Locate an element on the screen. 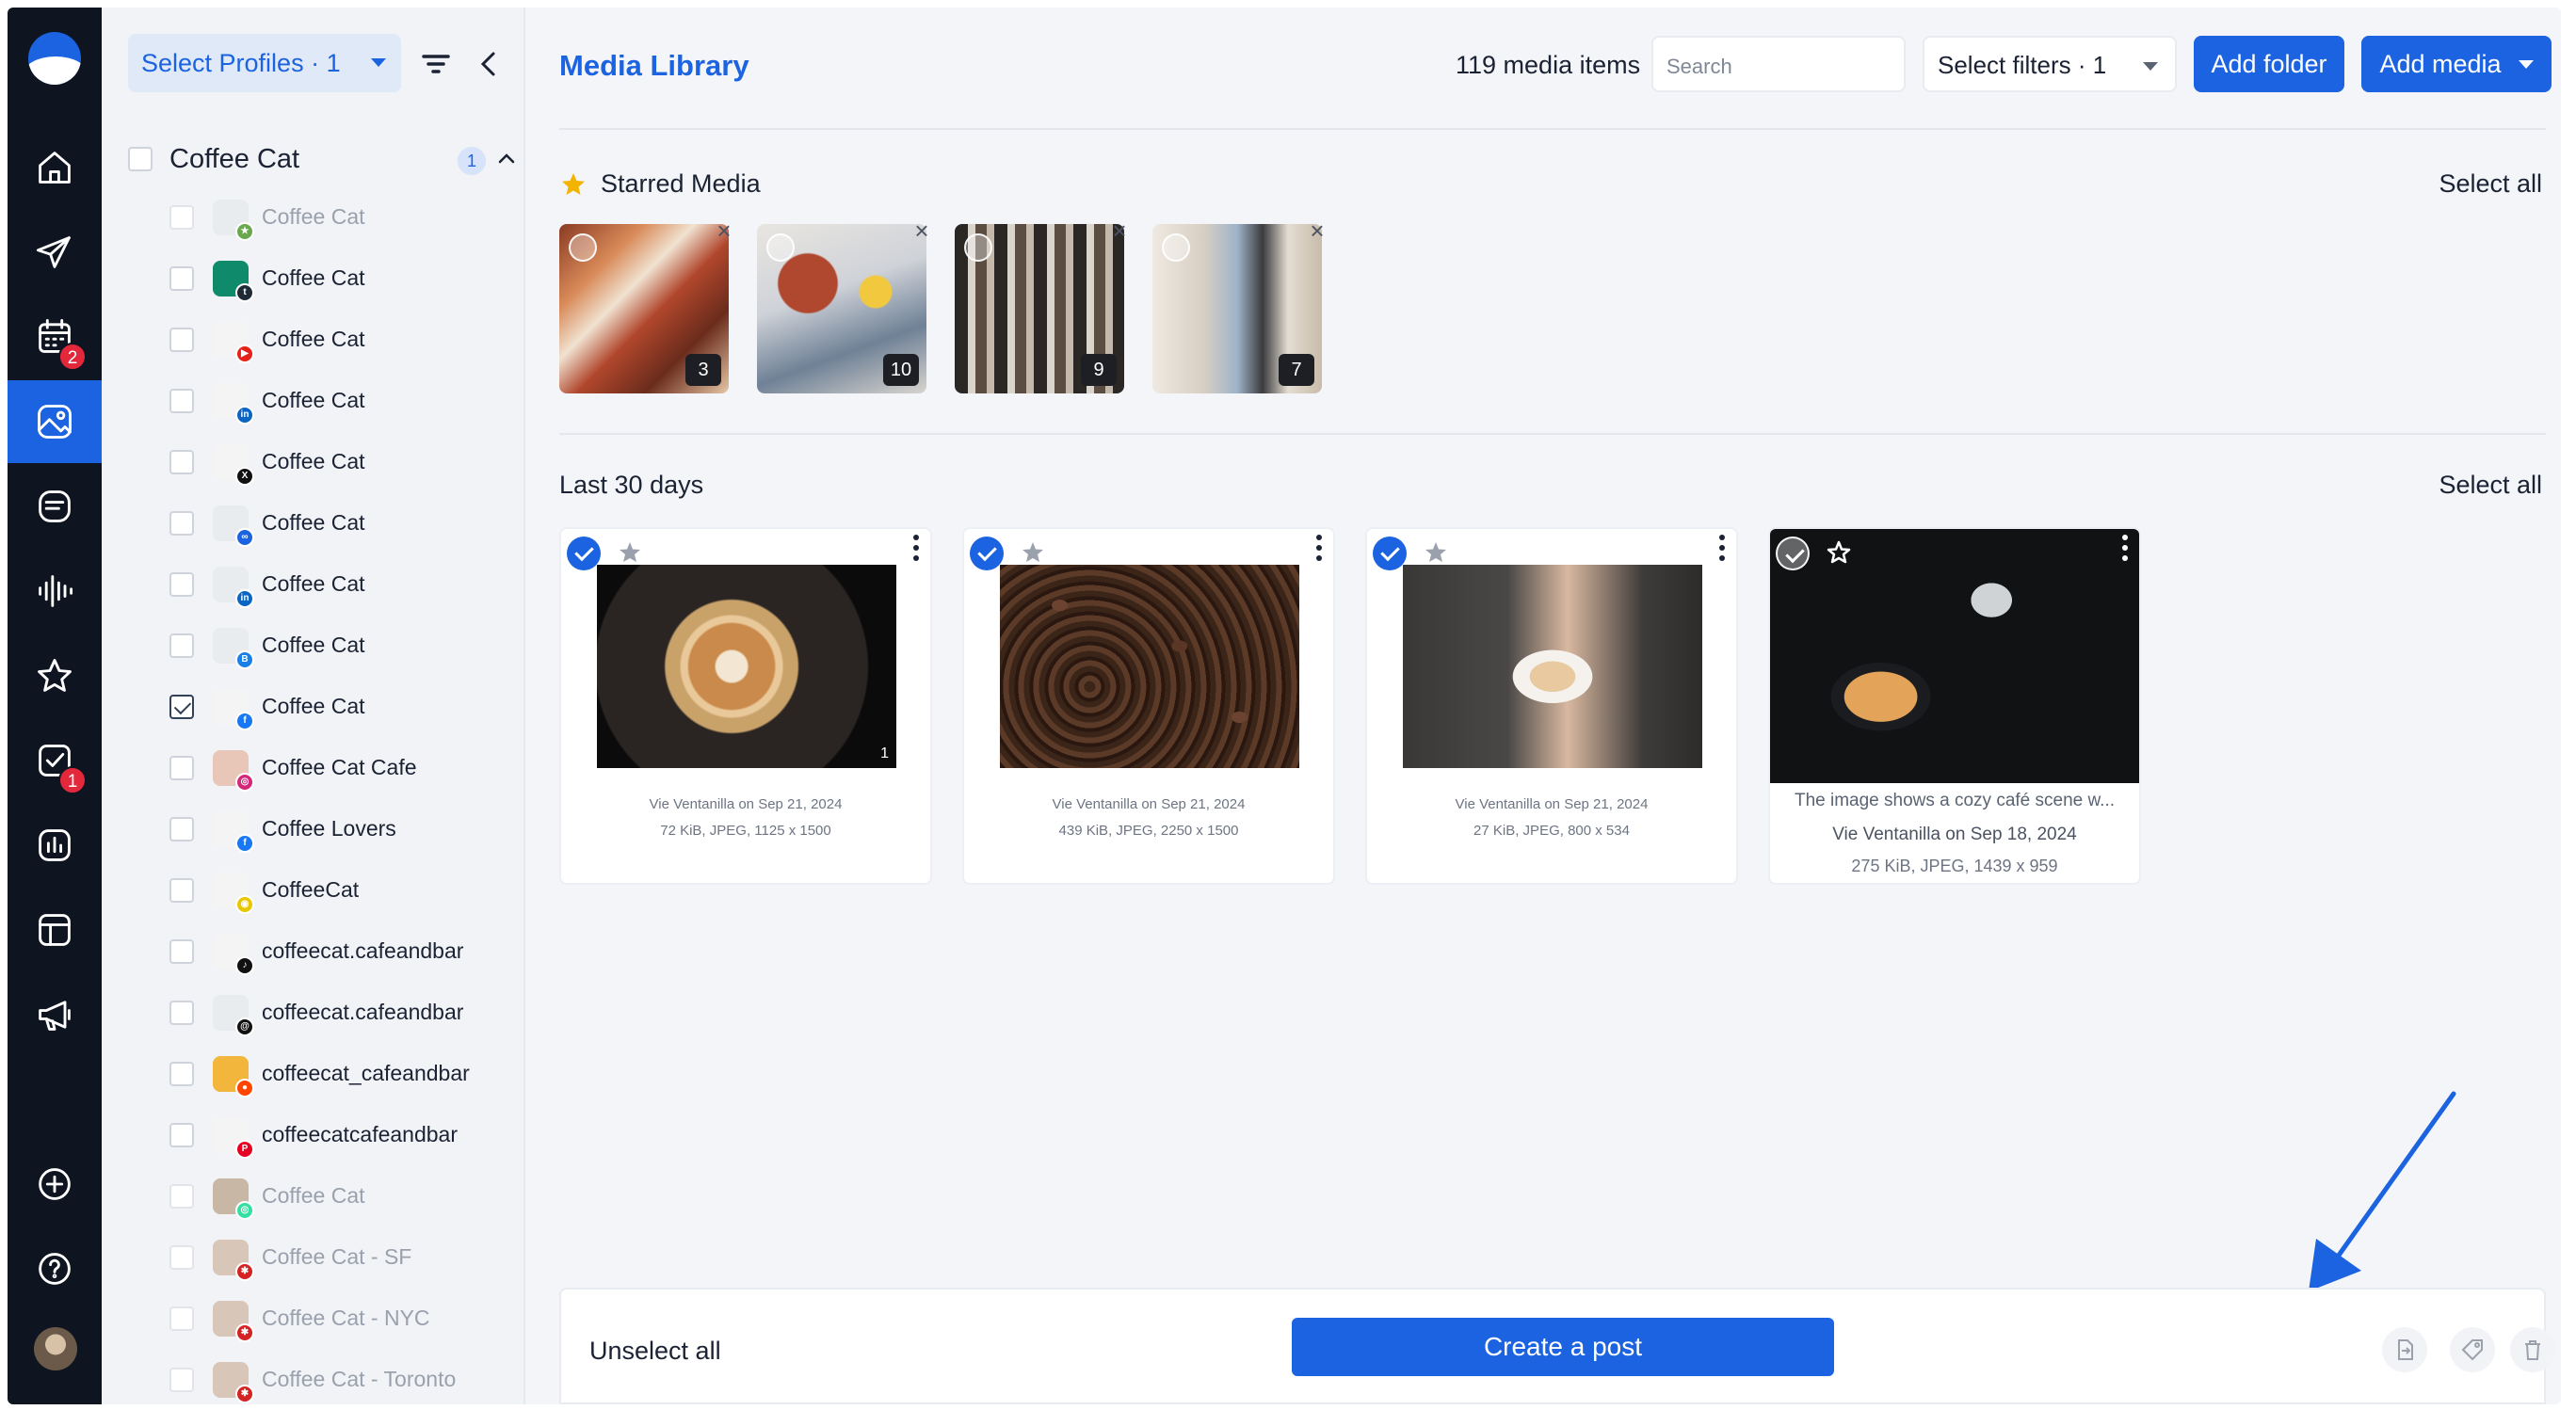 This screenshot has height=1410, width=2576. starred-media-item: × 3 is located at coordinates (645, 306).